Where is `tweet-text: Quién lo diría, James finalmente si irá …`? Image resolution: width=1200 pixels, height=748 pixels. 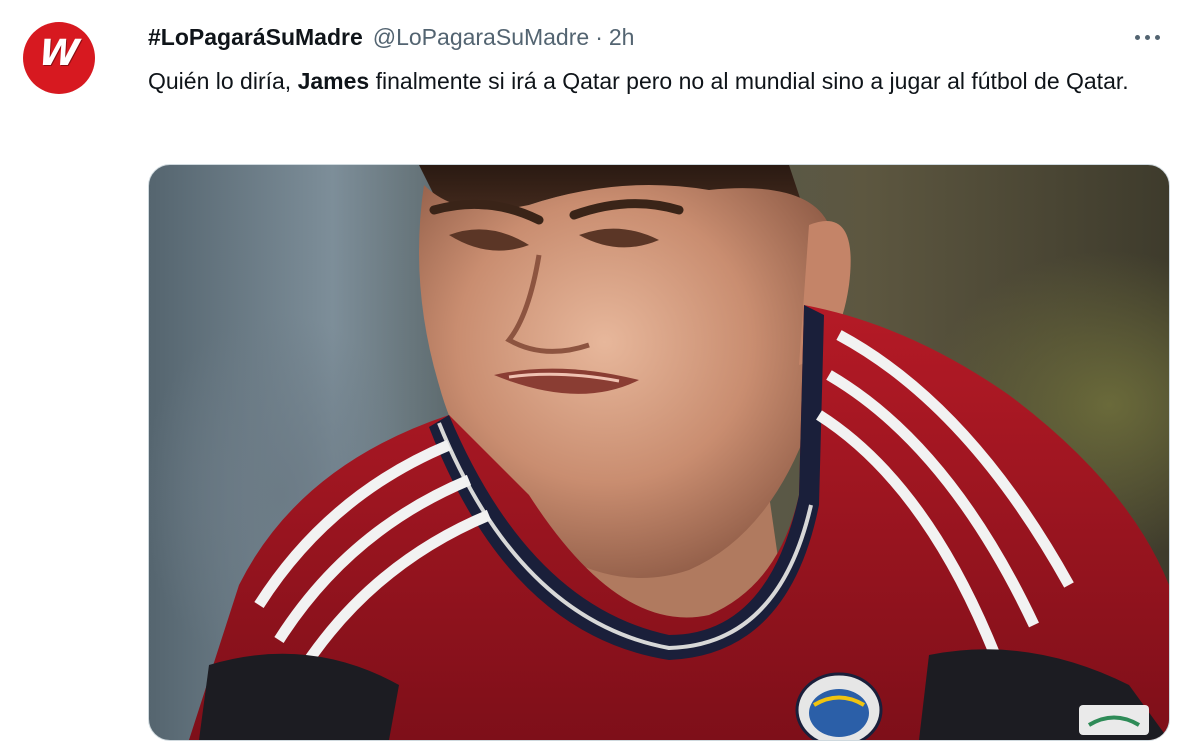
tweet-text: Quién lo diría, James finalmente si irá … is located at coordinates (648, 81).